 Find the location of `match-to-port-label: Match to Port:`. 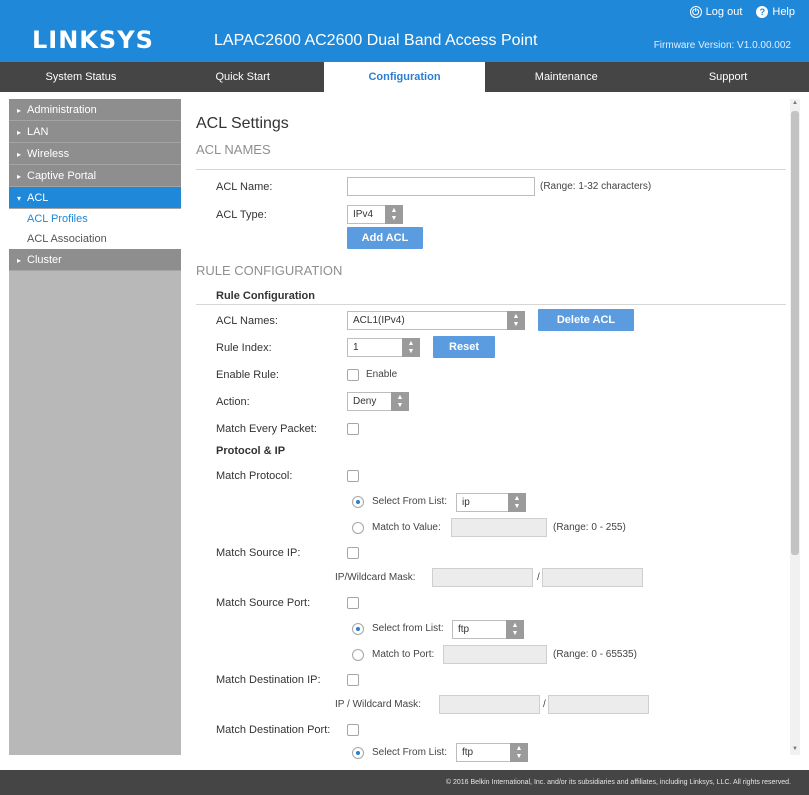

match-to-port-label: Match to Port: is located at coordinates (403, 654).